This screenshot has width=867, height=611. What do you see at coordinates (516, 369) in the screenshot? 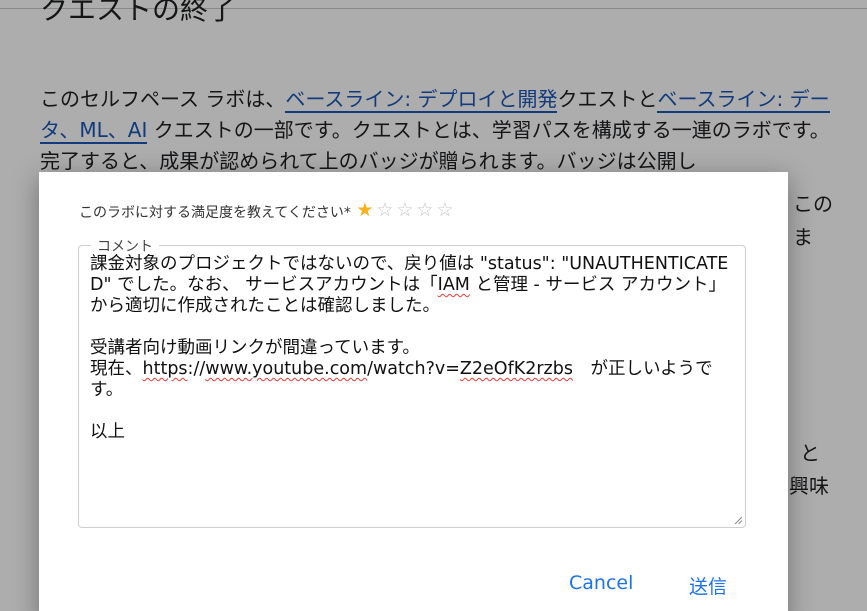
I see `comment-url: Z2eOfK2rzbs` at bounding box center [516, 369].